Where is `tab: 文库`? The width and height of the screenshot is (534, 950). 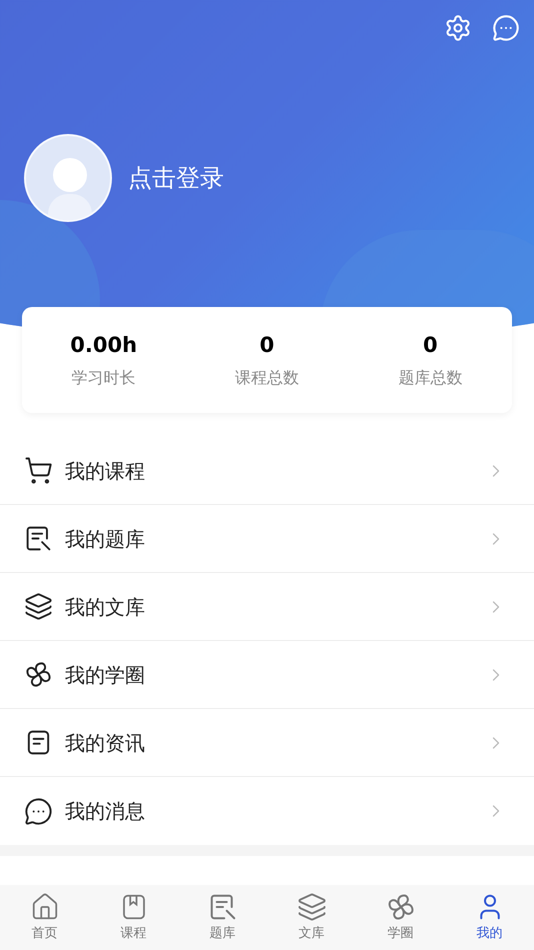 tab: 文库 is located at coordinates (311, 917).